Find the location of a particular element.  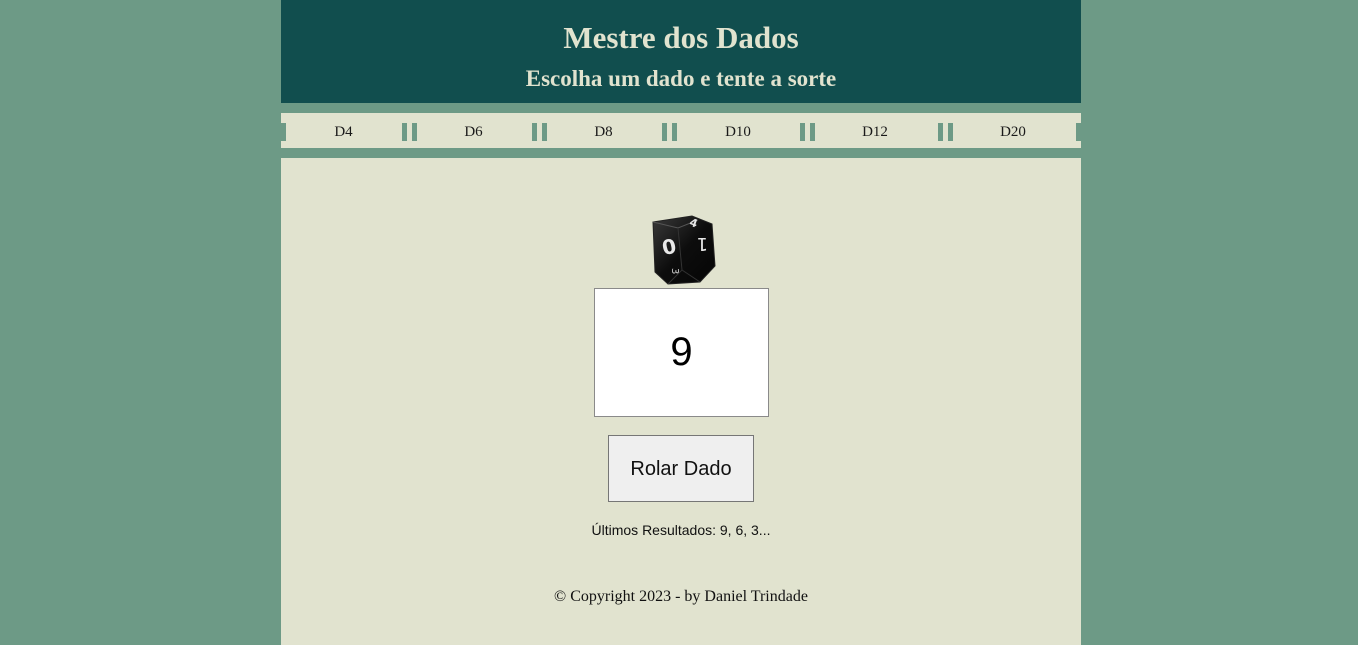

nav-item-d6: D6 is located at coordinates (473, 132).